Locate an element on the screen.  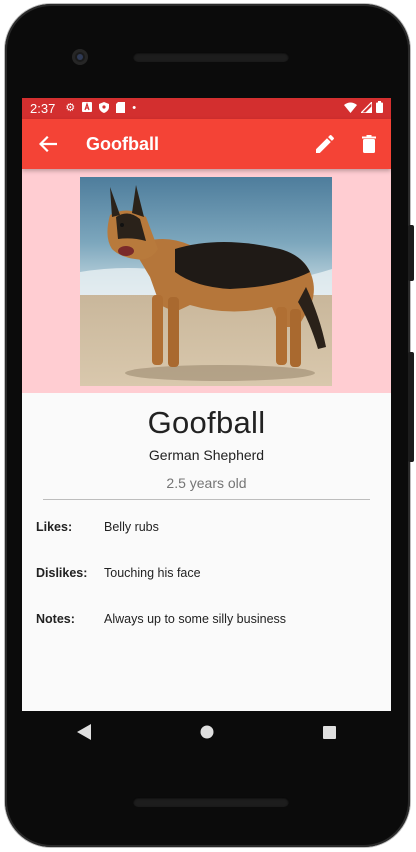
divider is located at coordinates (206, 499).